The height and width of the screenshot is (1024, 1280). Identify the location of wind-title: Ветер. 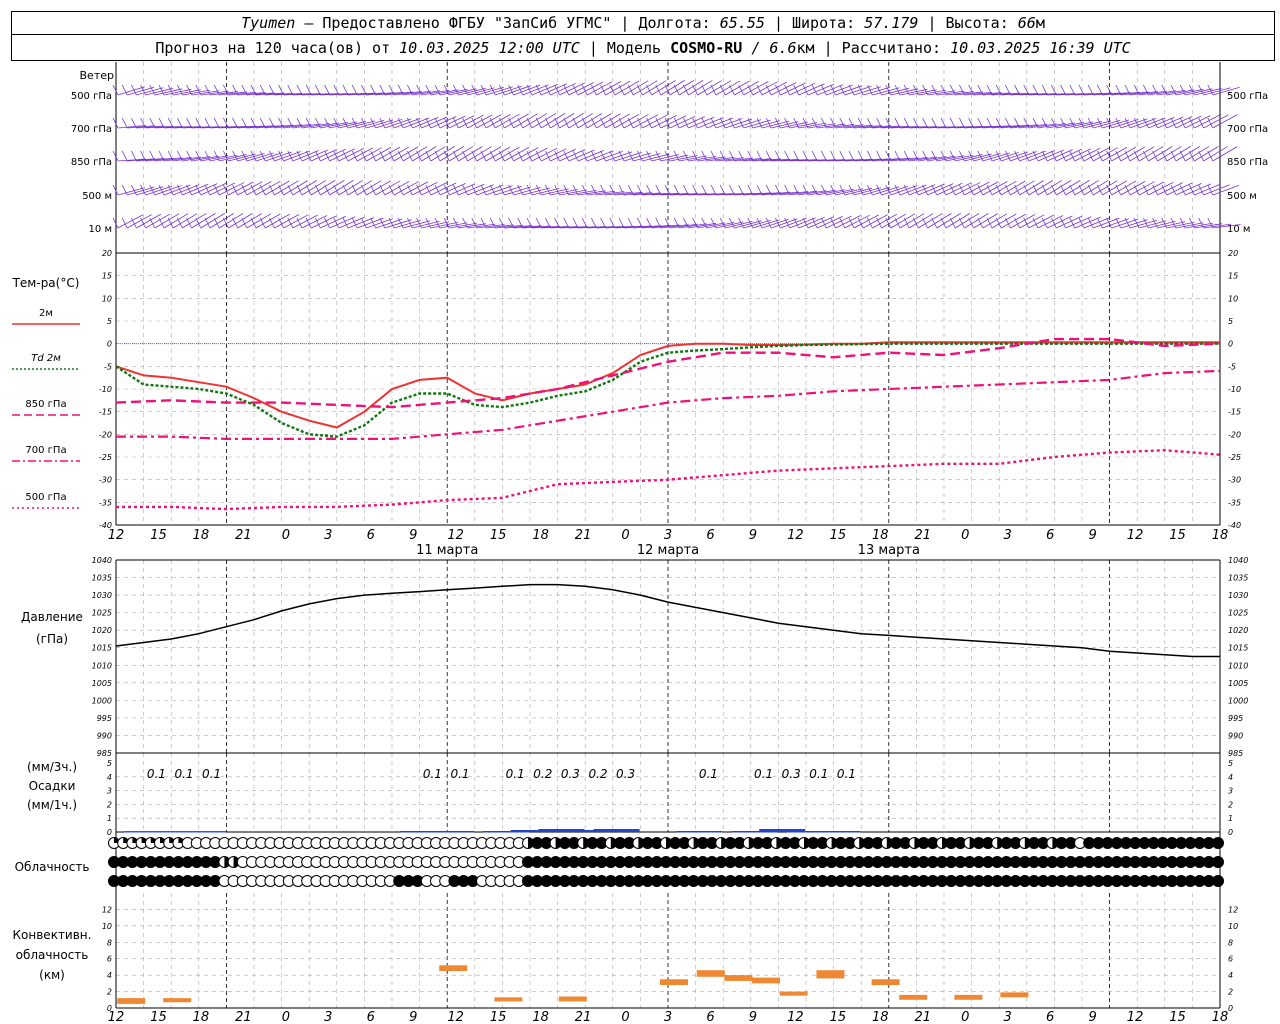
(97, 75).